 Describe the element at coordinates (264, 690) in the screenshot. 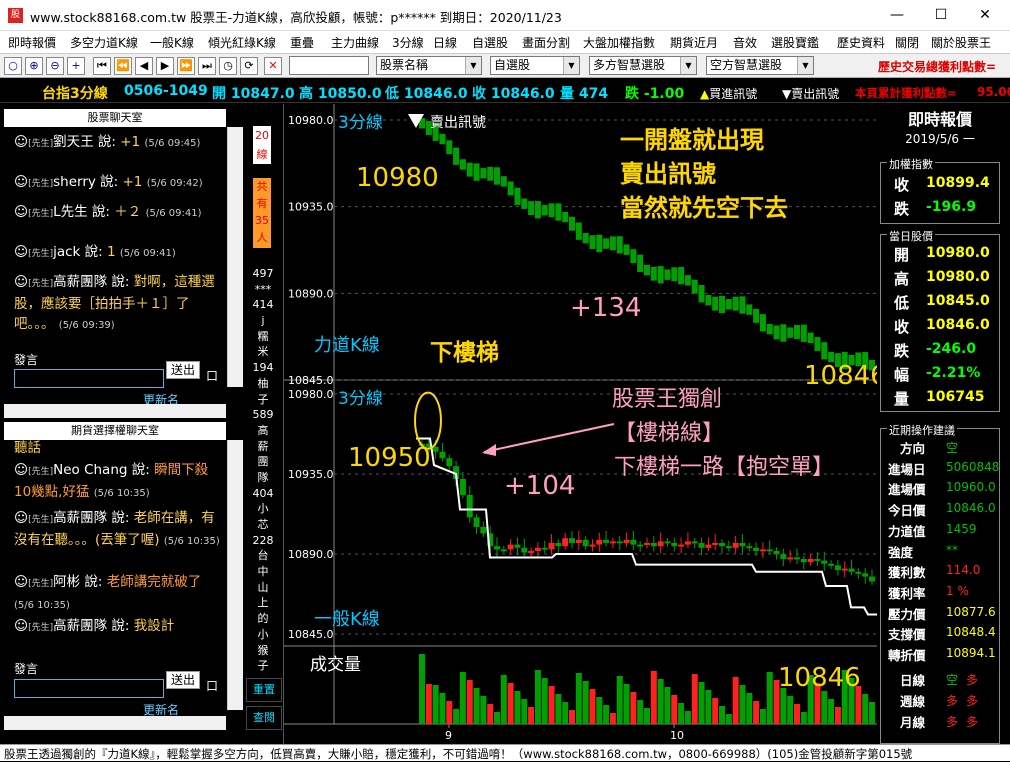

I see `reset-button: 重置` at that location.